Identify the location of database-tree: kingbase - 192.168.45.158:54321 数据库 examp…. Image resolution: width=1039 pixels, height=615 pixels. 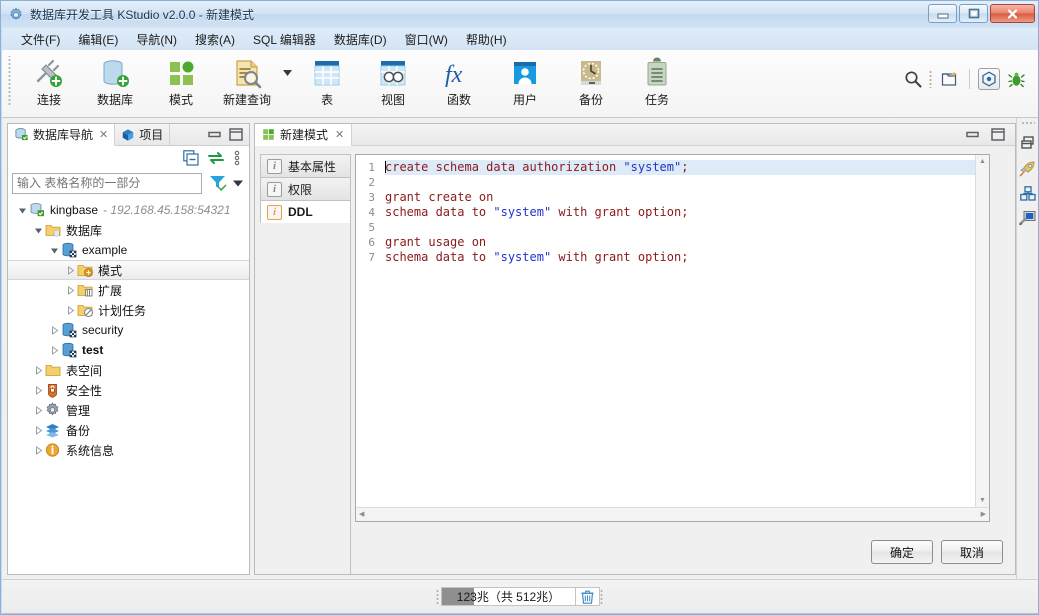
(128, 385).